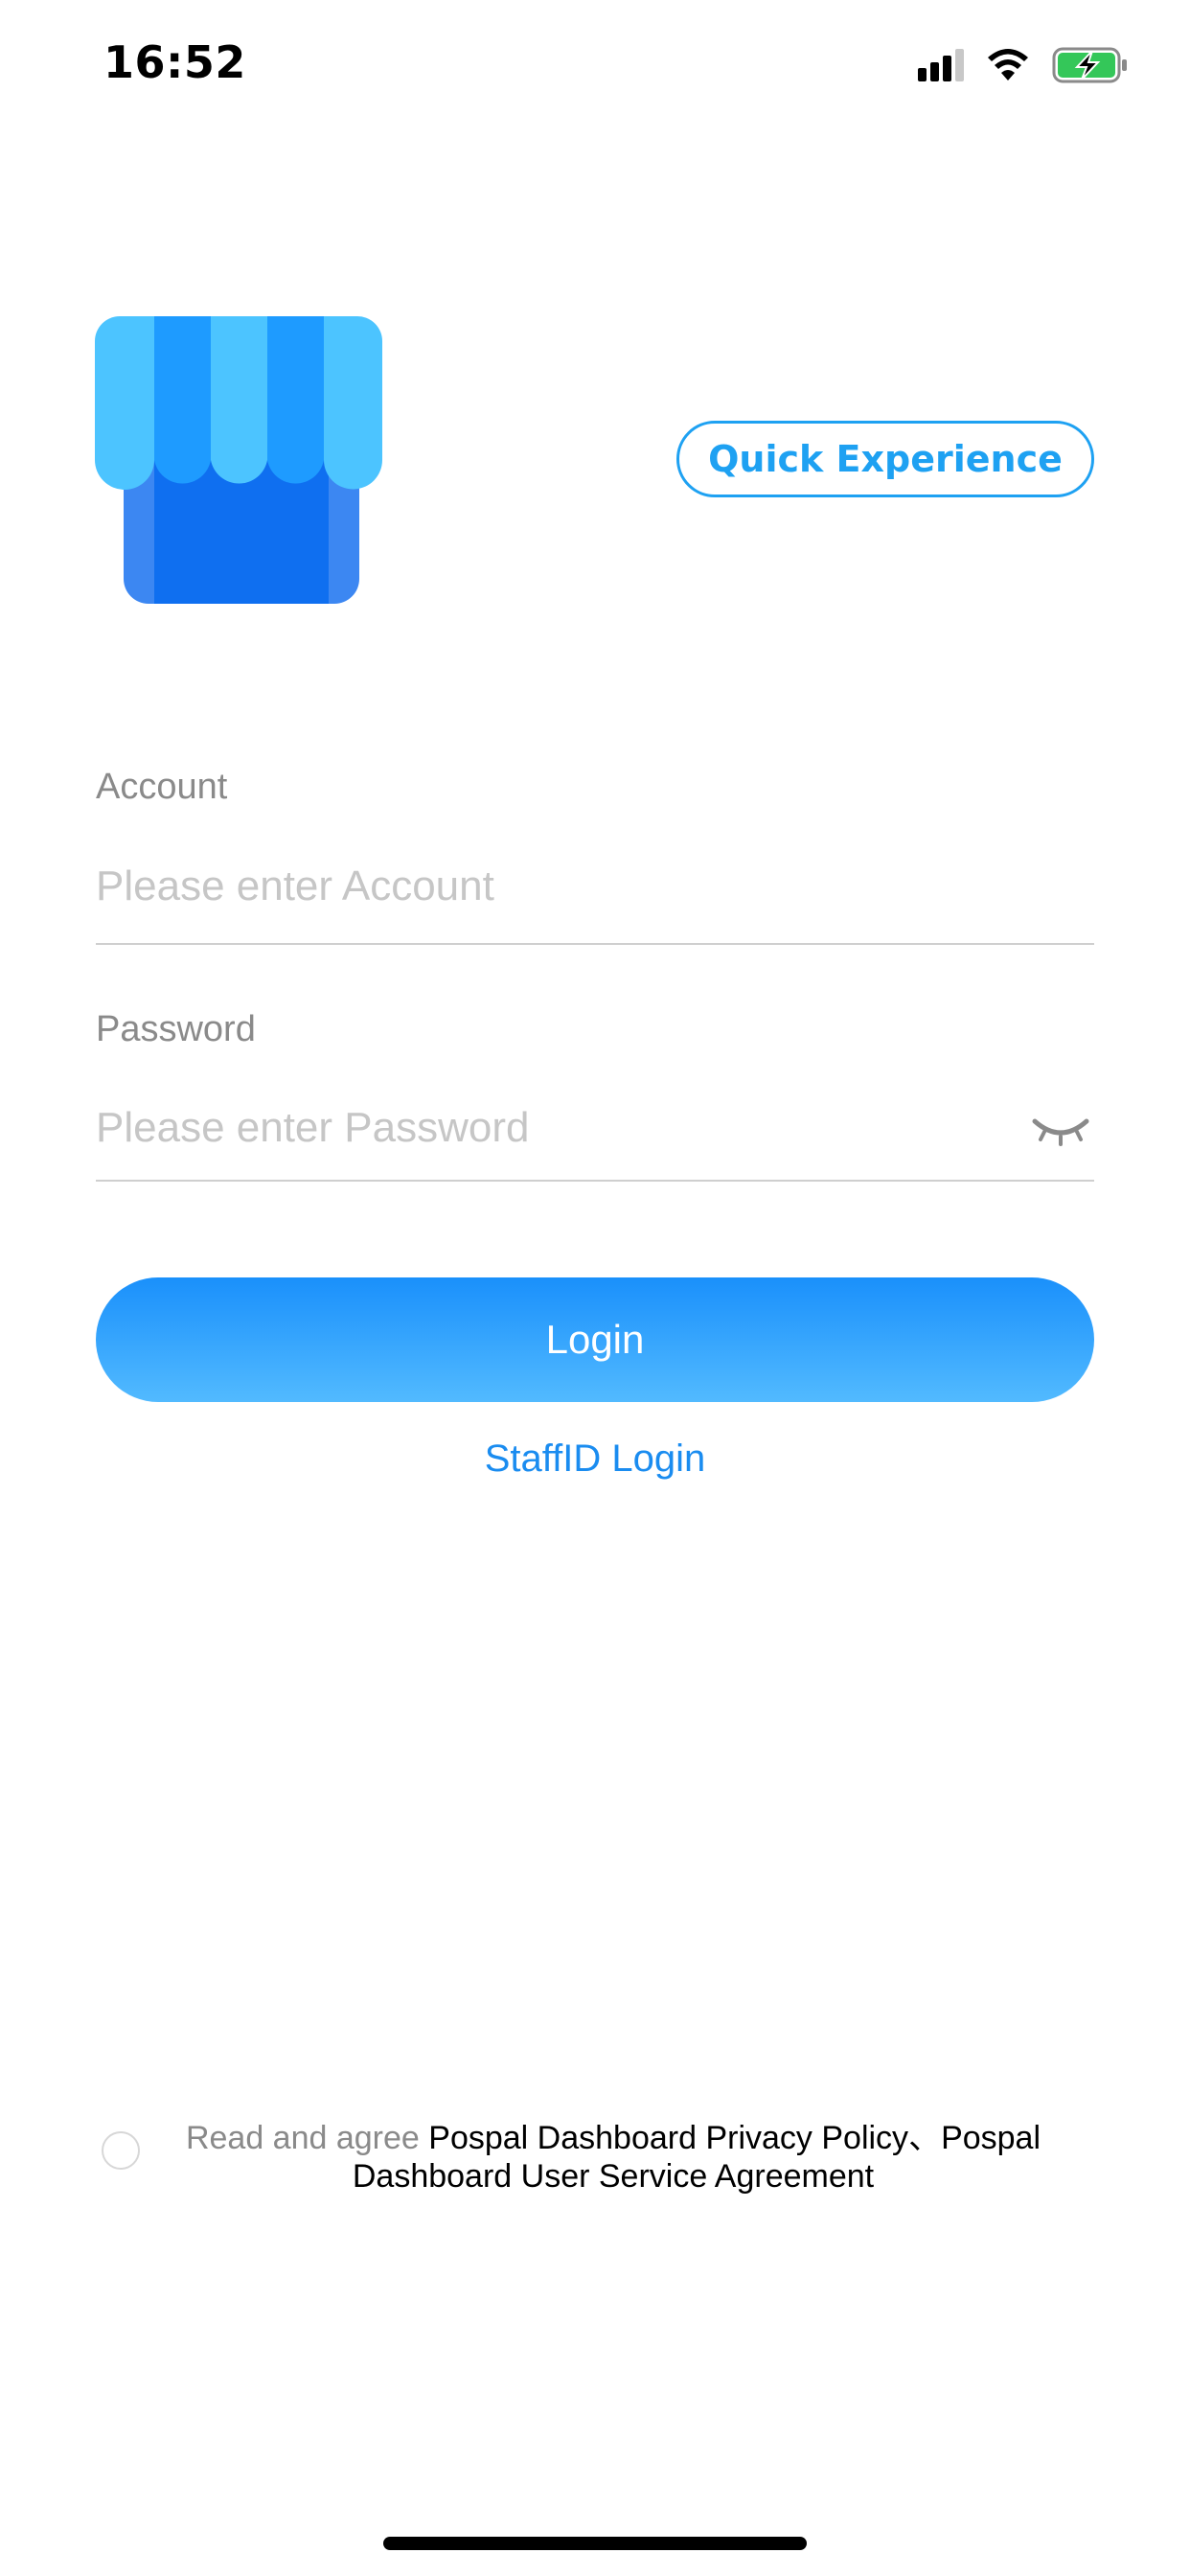 Image resolution: width=1190 pixels, height=2576 pixels. I want to click on privacy-policy-link: Pospal Dashboard Privacy Policy, so click(668, 2138).